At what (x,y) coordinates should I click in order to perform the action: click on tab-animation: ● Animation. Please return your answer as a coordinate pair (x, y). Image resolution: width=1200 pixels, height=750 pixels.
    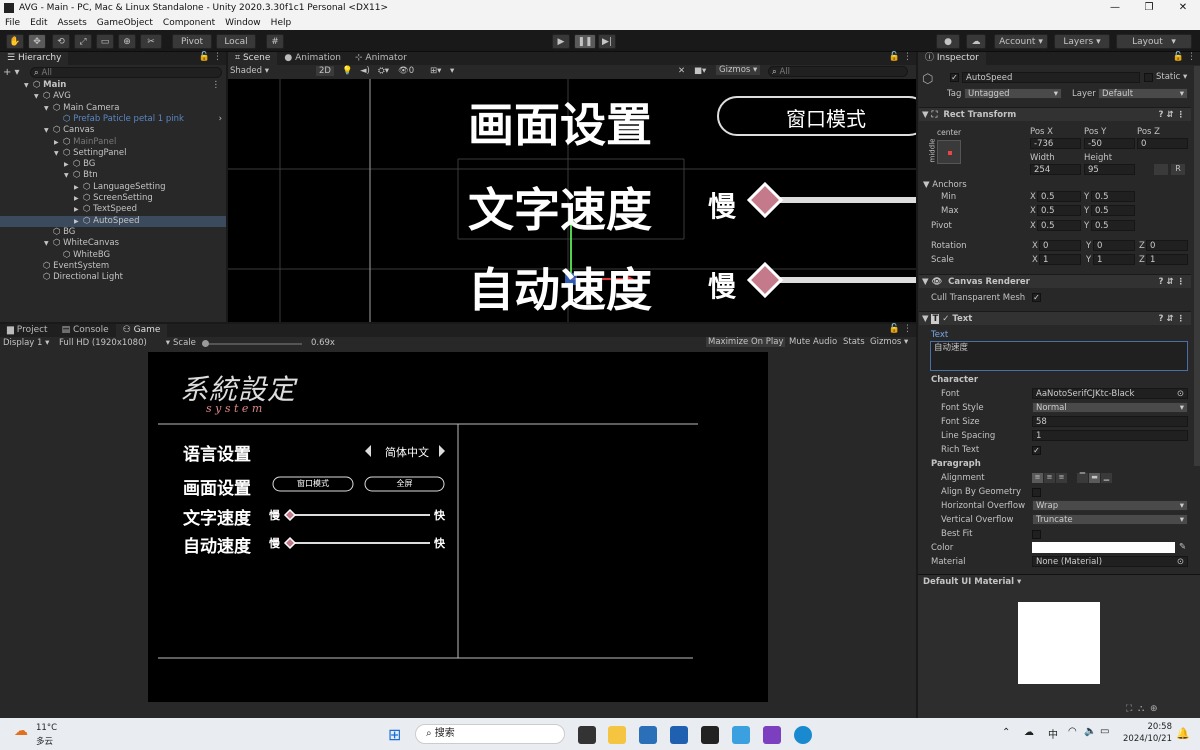
    Looking at the image, I should click on (312, 58).